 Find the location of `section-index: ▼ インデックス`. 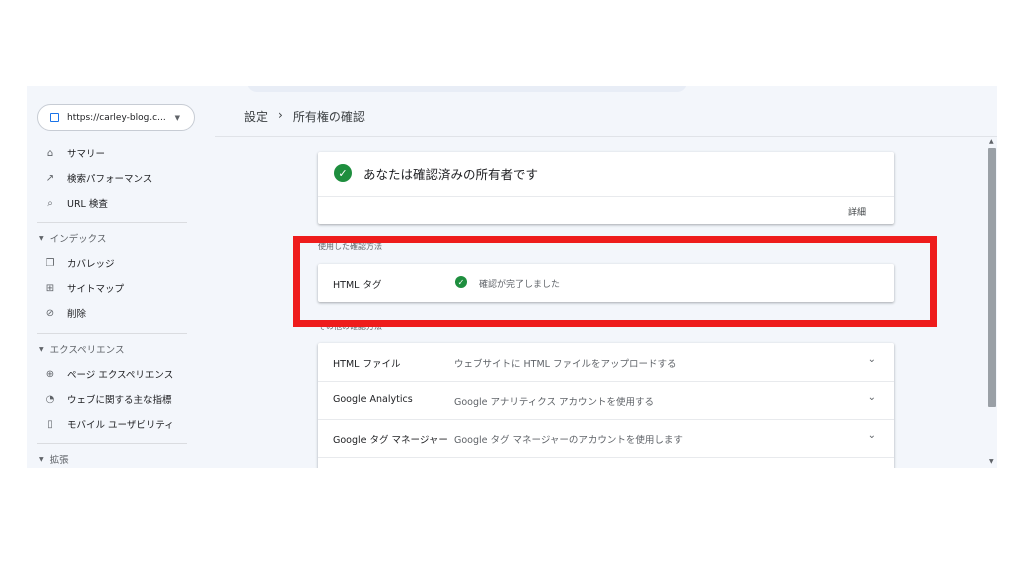

section-index: ▼ インデックス is located at coordinates (121, 238).